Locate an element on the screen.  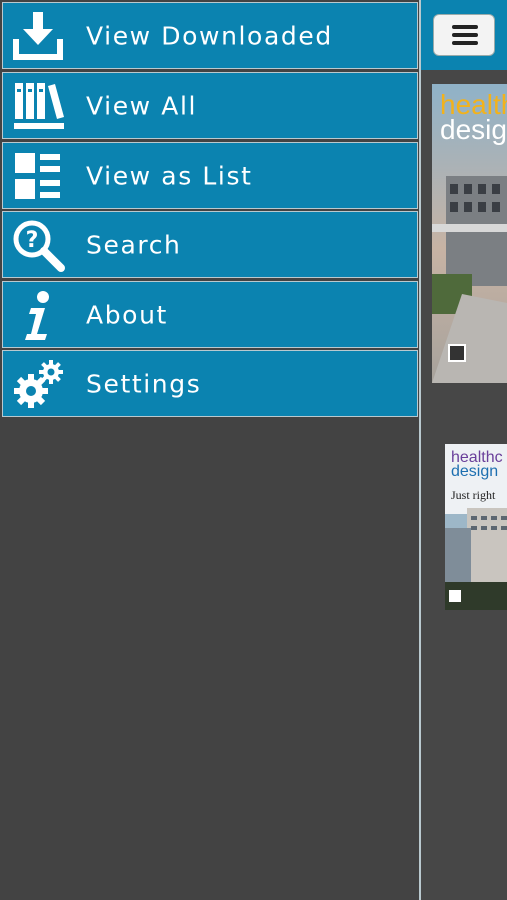
menu-item-settings: Settings is located at coordinates (210, 383).